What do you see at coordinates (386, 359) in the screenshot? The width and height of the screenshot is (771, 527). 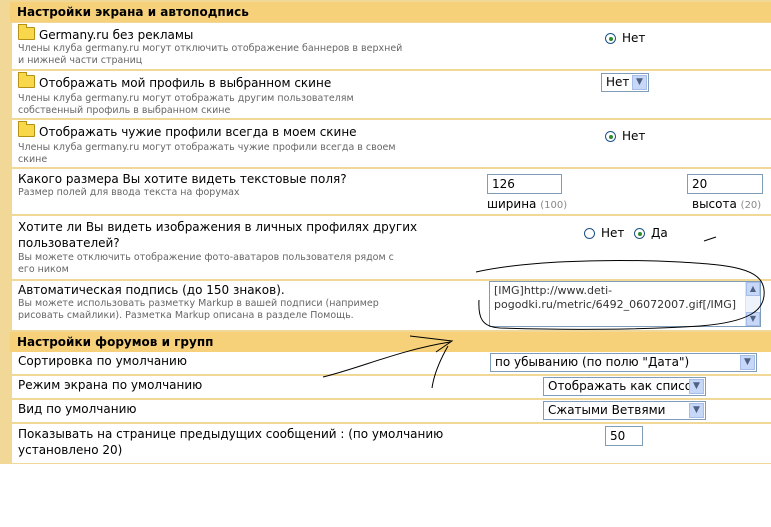 I see `annotation-arrow` at bounding box center [386, 359].